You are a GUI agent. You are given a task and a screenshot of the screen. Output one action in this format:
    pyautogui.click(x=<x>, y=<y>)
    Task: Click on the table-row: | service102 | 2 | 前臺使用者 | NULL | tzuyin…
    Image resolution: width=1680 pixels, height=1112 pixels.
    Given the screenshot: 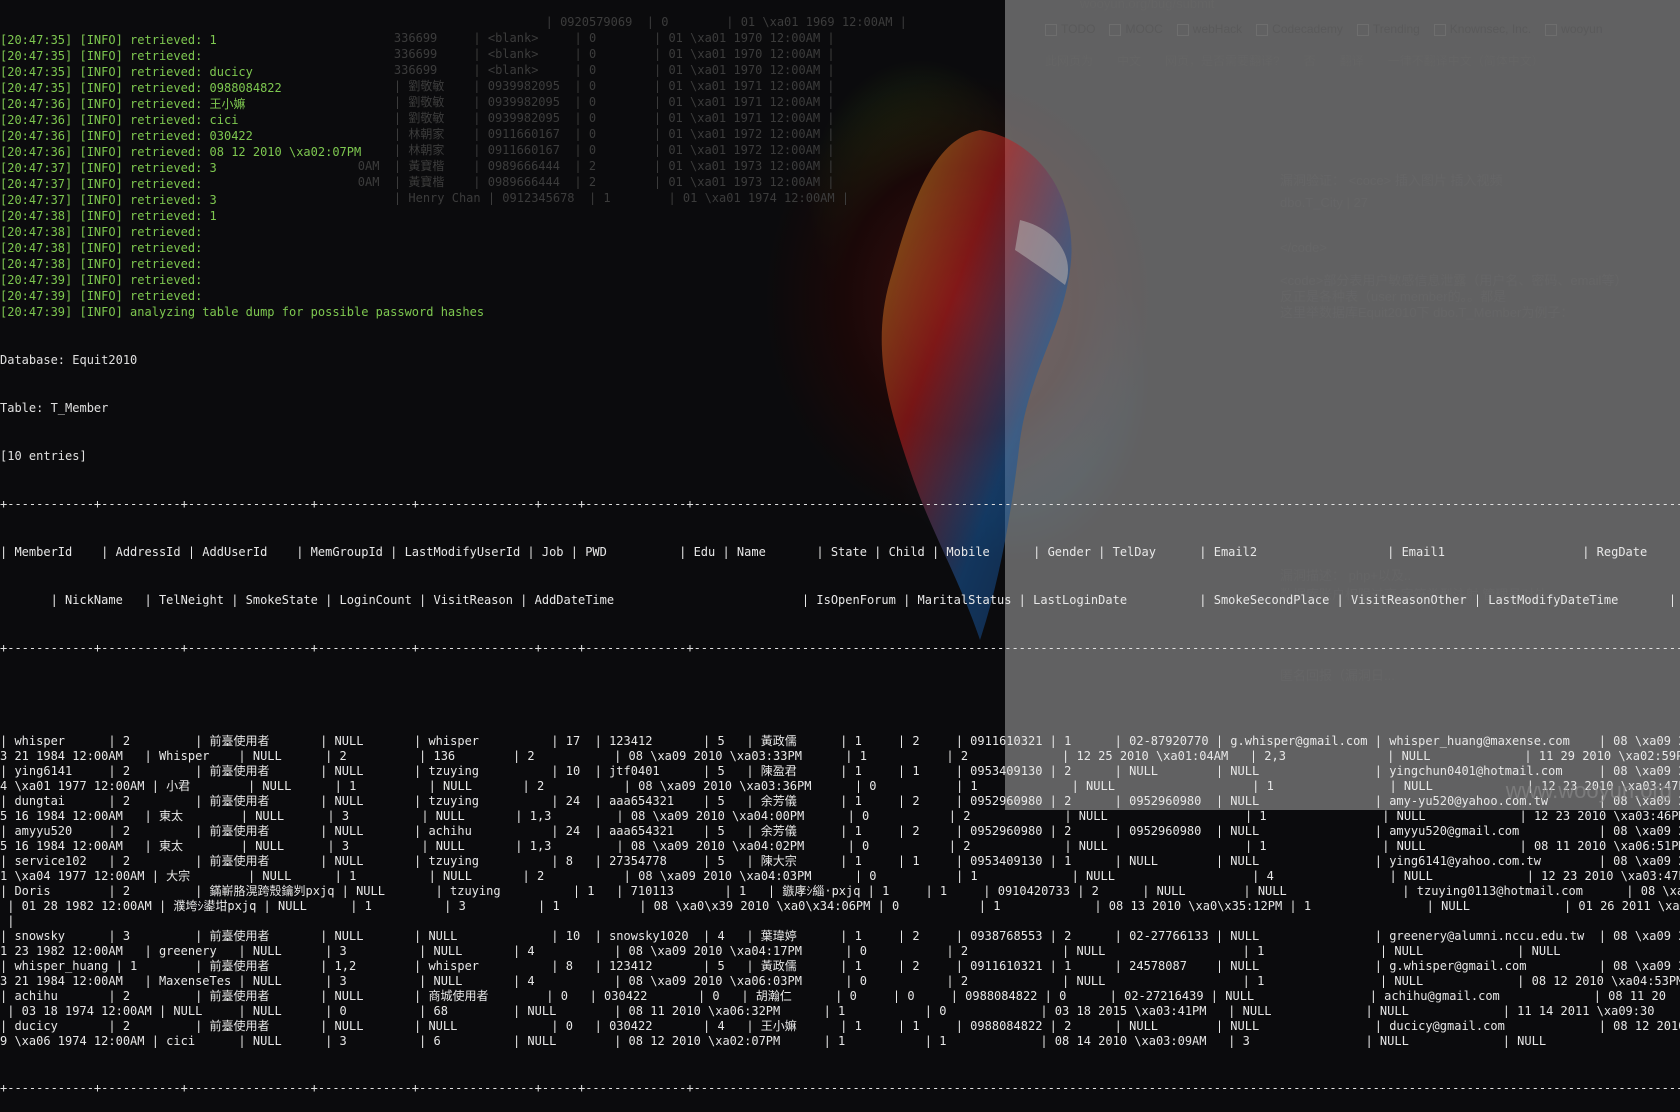 What is the action you would take?
    pyautogui.click(x=840, y=861)
    